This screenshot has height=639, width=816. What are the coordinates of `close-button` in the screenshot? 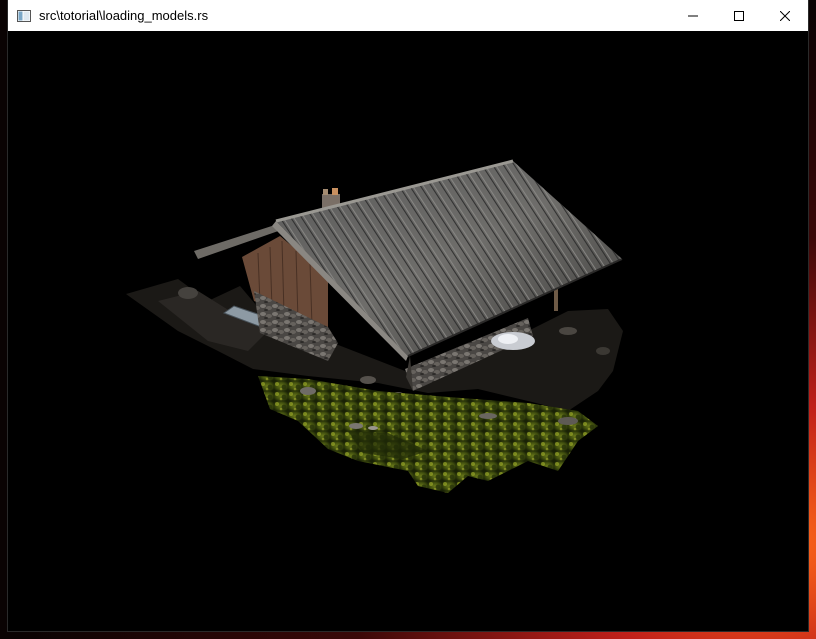 It's located at (785, 15).